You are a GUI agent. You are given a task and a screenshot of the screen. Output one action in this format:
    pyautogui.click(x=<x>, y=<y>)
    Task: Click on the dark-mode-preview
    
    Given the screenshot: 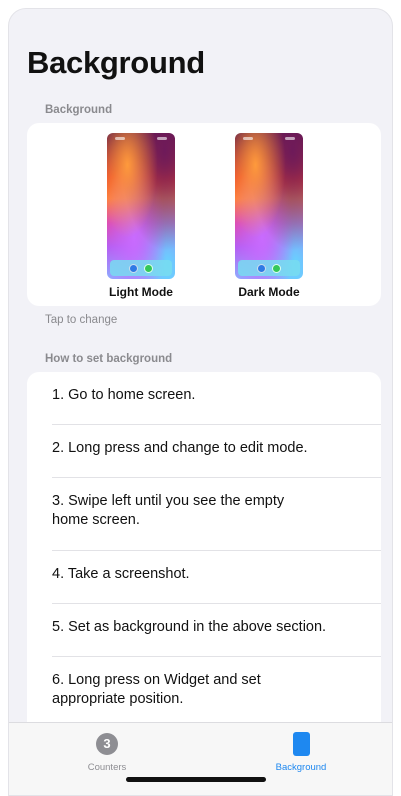 What is the action you would take?
    pyautogui.click(x=269, y=206)
    